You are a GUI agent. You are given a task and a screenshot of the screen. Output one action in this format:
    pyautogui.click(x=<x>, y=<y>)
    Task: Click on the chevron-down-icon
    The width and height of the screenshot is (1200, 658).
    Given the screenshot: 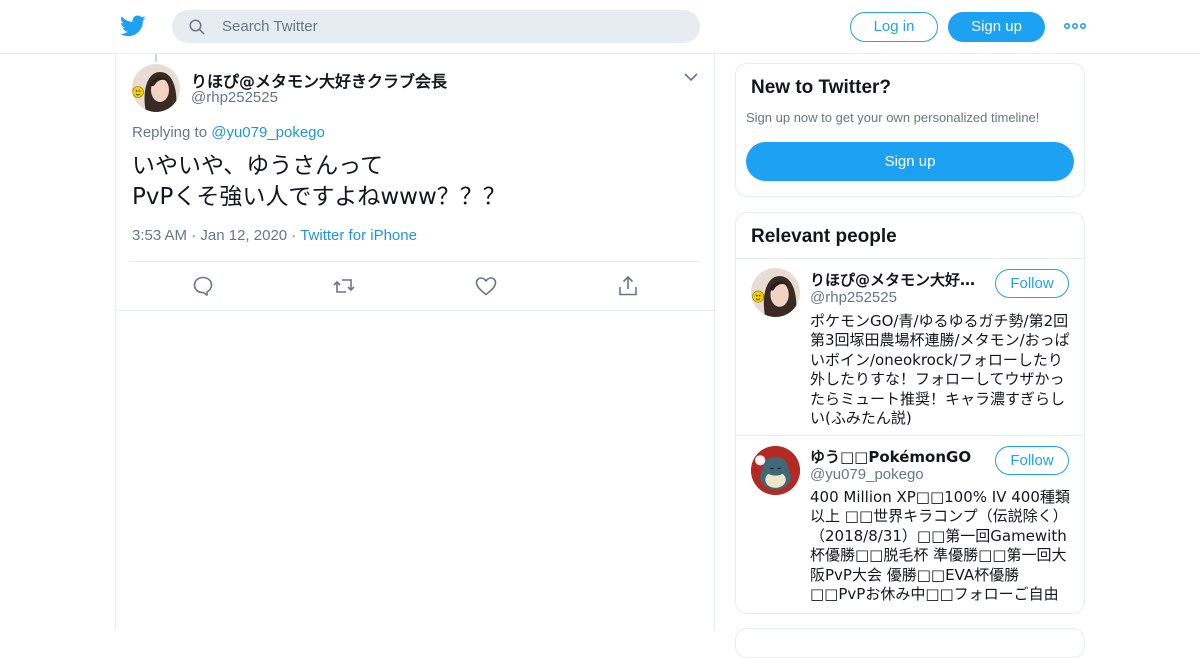 What is the action you would take?
    pyautogui.click(x=691, y=77)
    